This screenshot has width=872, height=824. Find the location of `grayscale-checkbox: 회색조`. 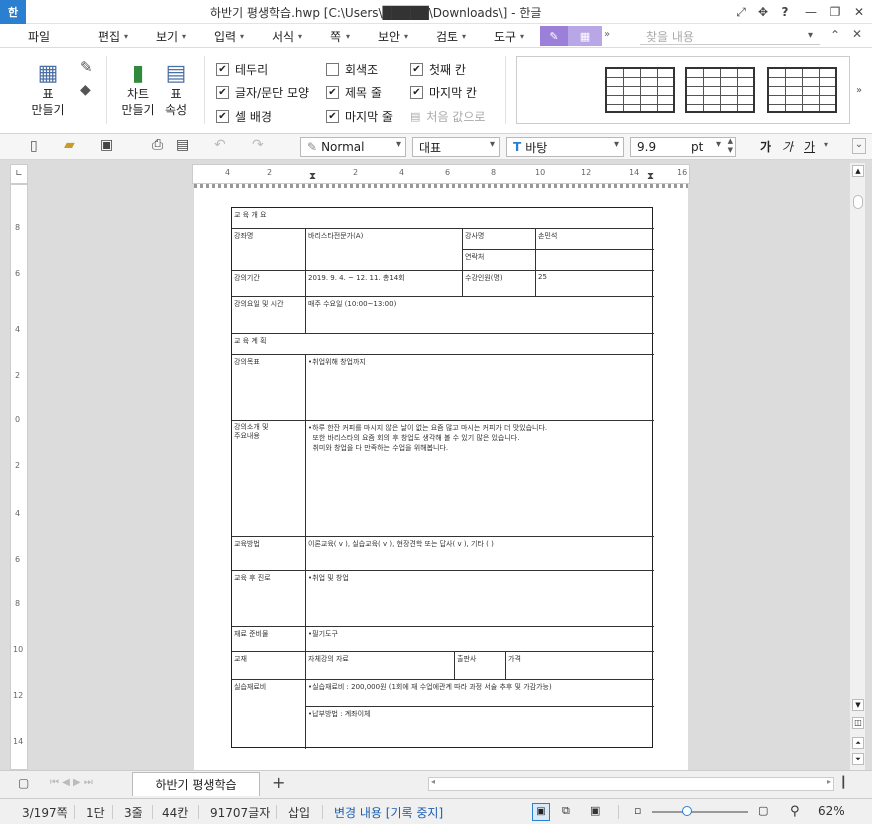

grayscale-checkbox: 회색조 is located at coordinates (352, 69).